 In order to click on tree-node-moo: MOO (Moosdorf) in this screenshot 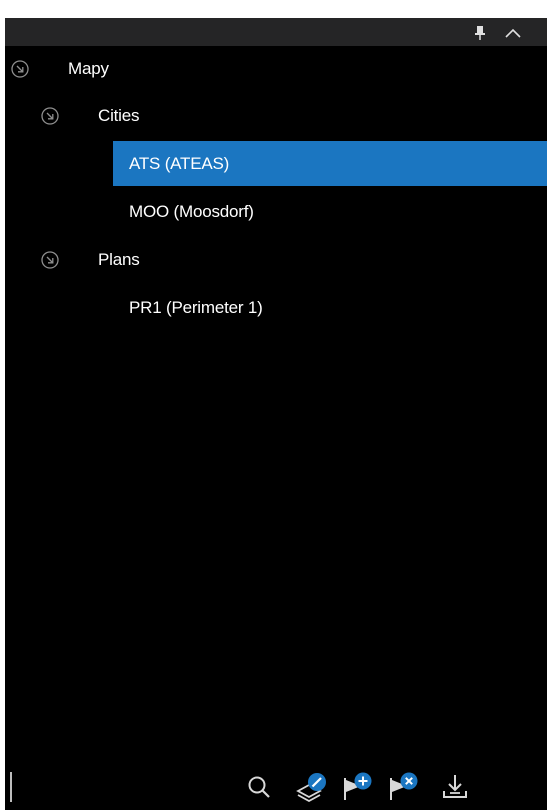, I will do `click(330, 211)`.